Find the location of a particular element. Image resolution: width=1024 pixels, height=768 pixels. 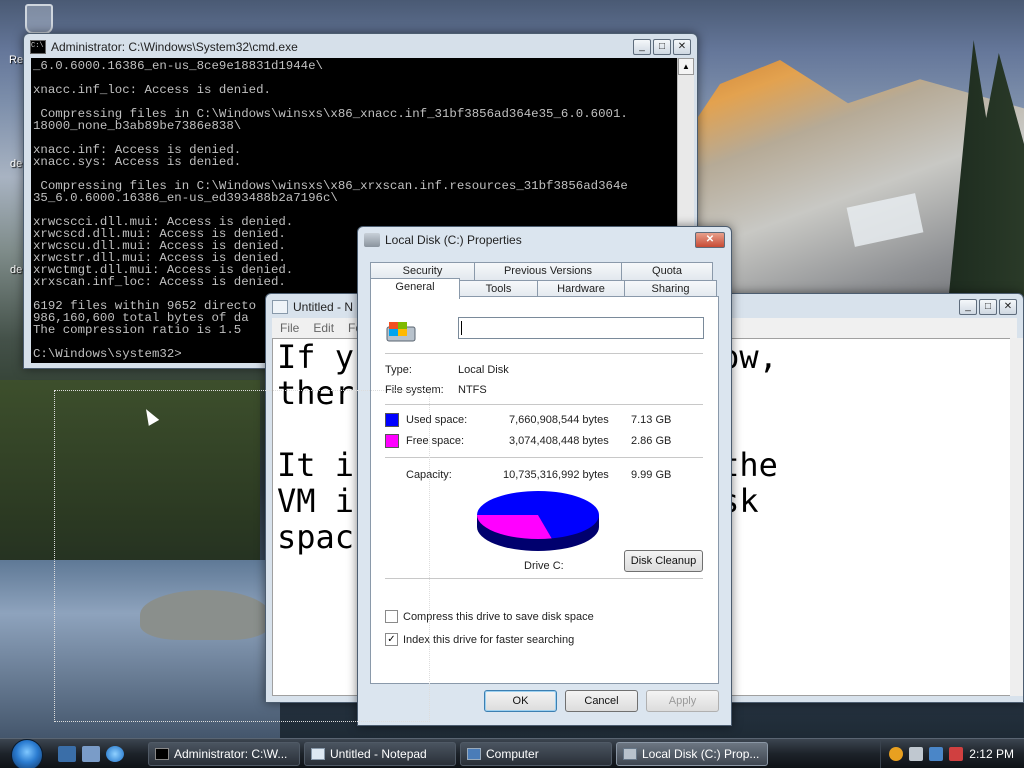

volume-muted-icon is located at coordinates (956, 753).